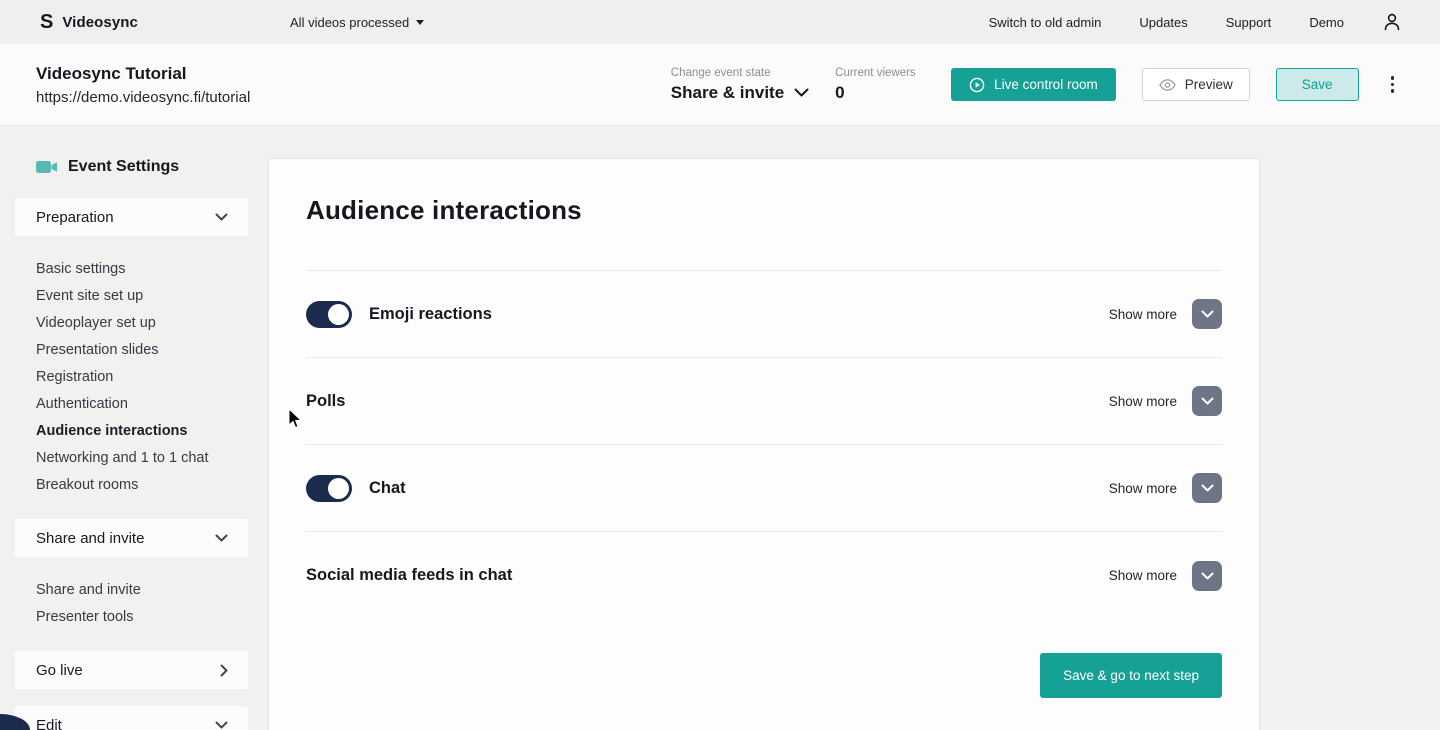  What do you see at coordinates (1249, 22) in the screenshot?
I see `support-link: Support` at bounding box center [1249, 22].